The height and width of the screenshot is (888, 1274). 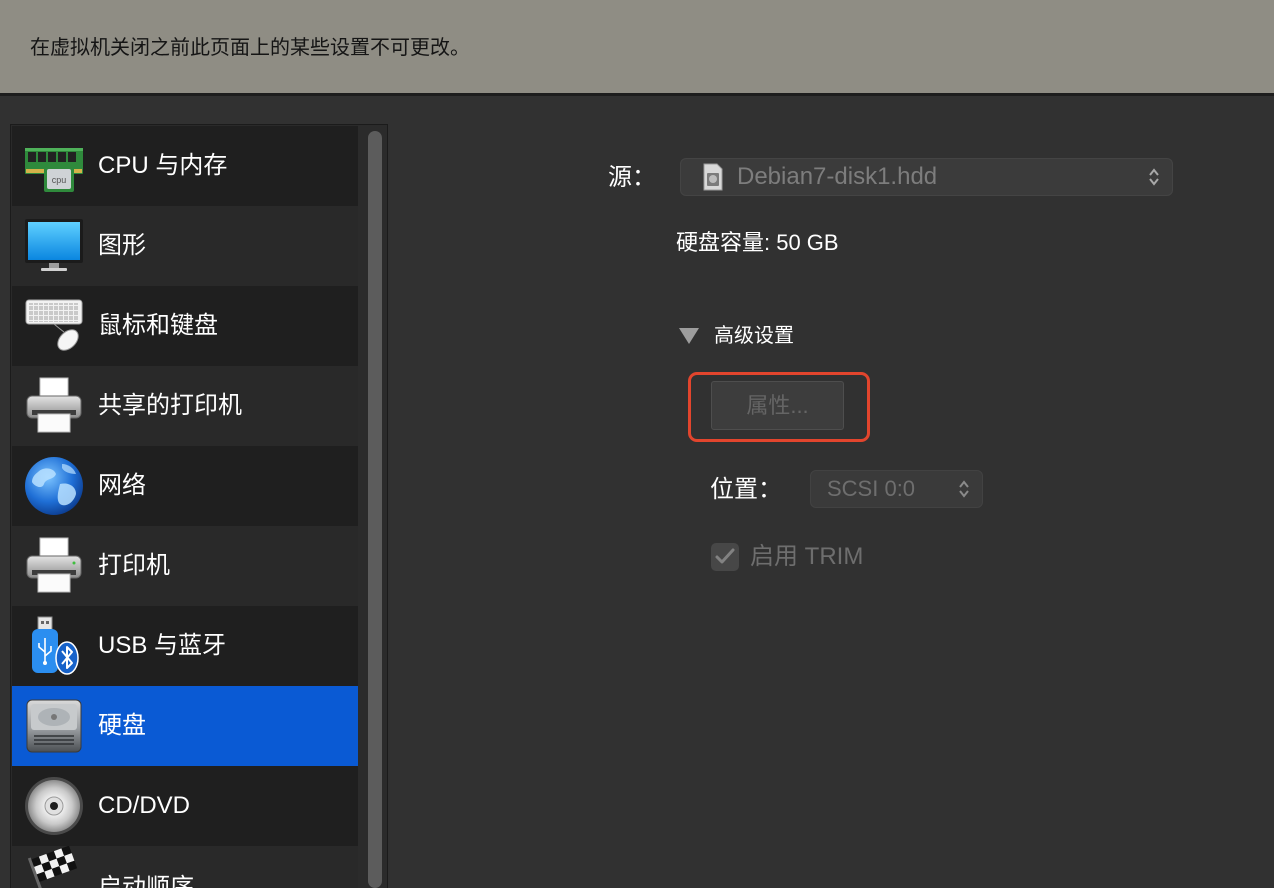 What do you see at coordinates (54, 726) in the screenshot?
I see `hard-disk-icon` at bounding box center [54, 726].